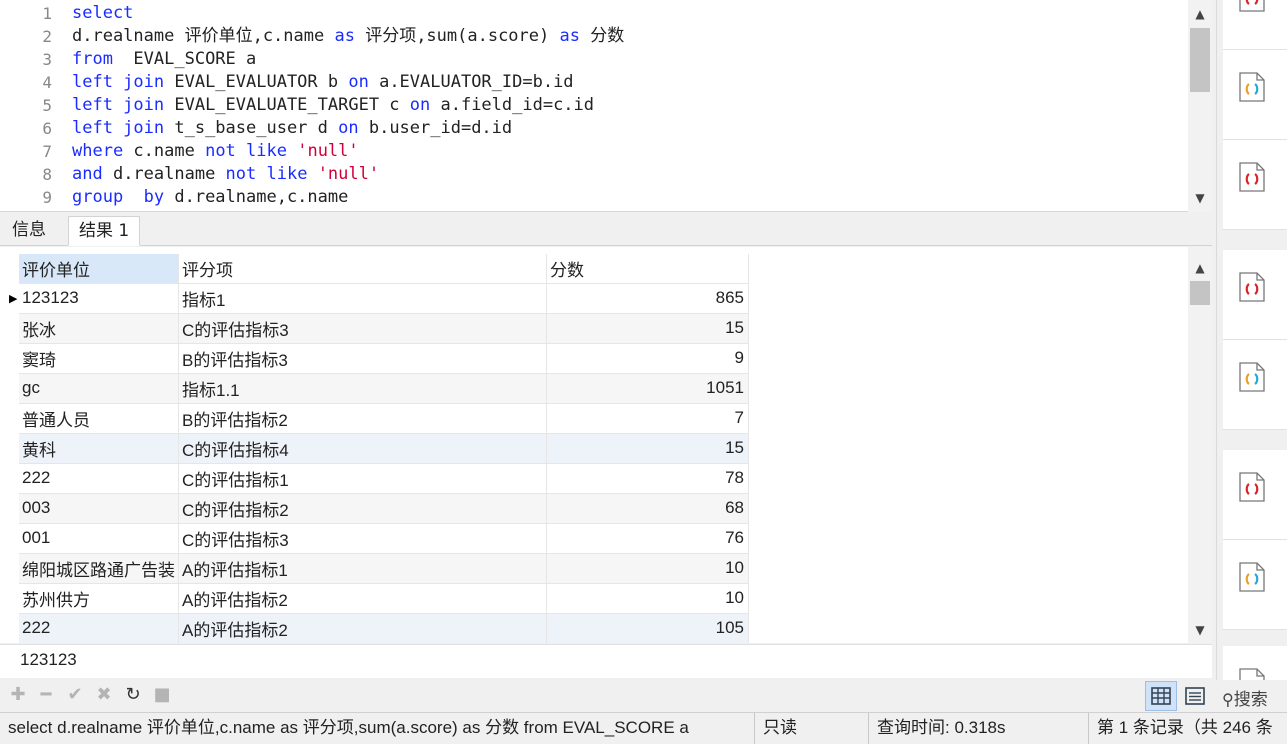  I want to click on table-row: 苏州供方 A的评估指标2 10, so click(384, 598).